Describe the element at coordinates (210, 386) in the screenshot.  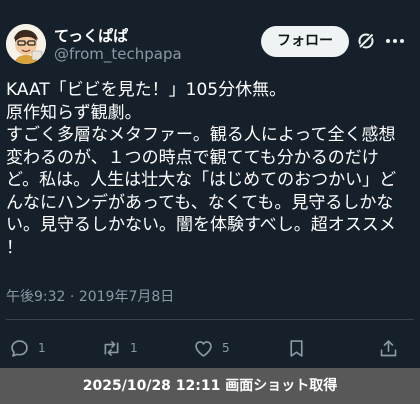
I see `screenshot-timestamp-banner: 2025/10/28 12:11 画面ショット取得` at that location.